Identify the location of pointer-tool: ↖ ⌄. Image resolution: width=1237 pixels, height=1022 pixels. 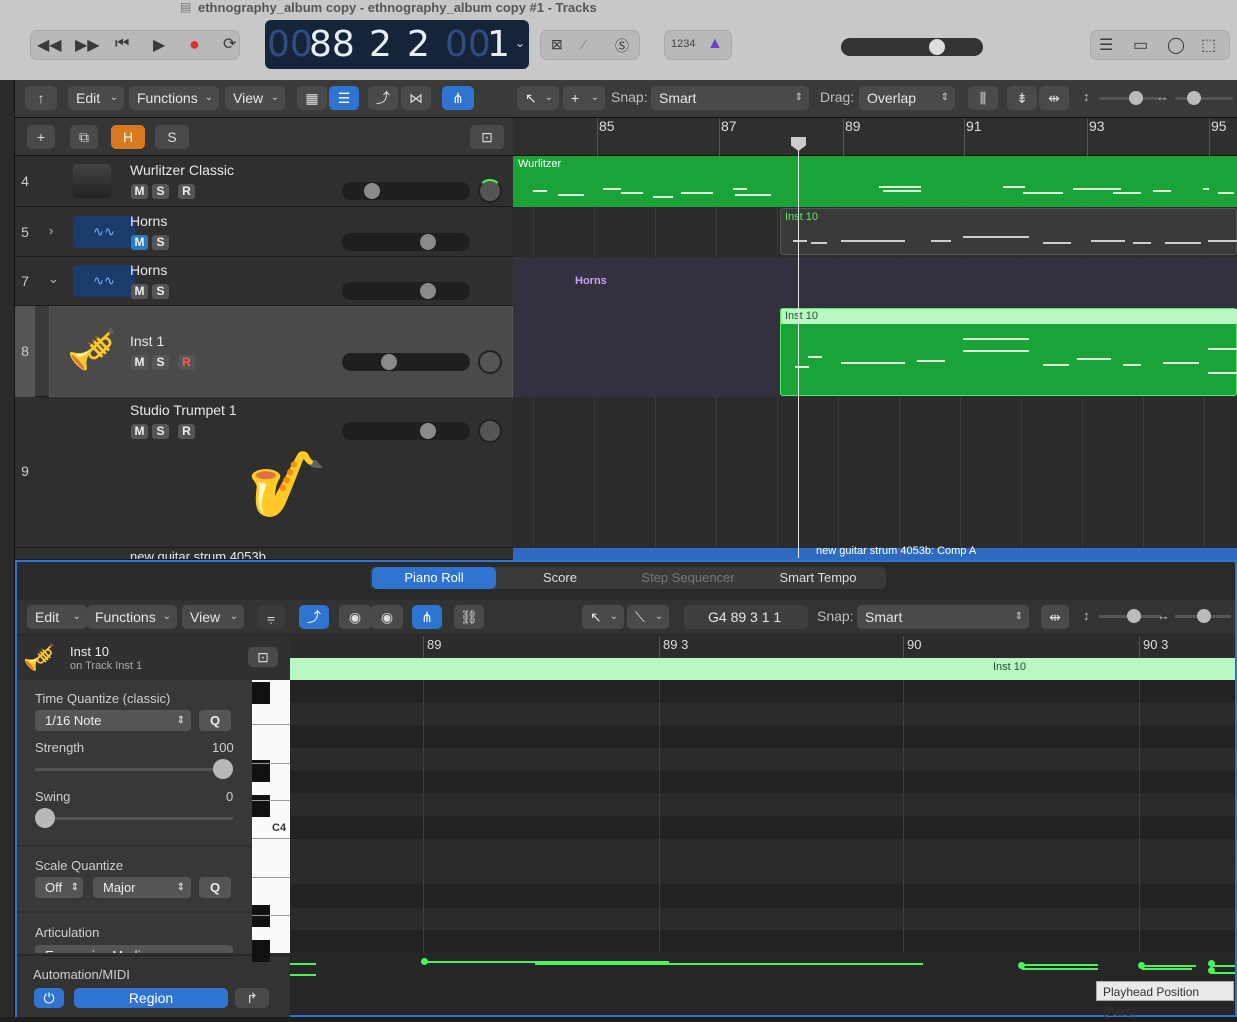
(538, 98).